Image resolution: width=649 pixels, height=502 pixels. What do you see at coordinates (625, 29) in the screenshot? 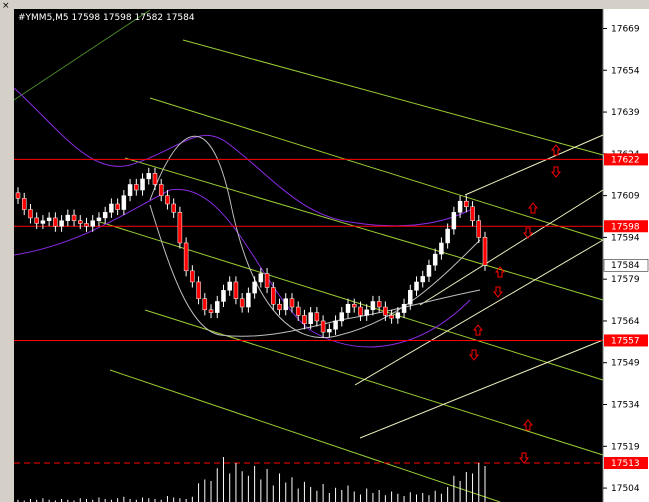
I see `tick-label: 17669` at bounding box center [625, 29].